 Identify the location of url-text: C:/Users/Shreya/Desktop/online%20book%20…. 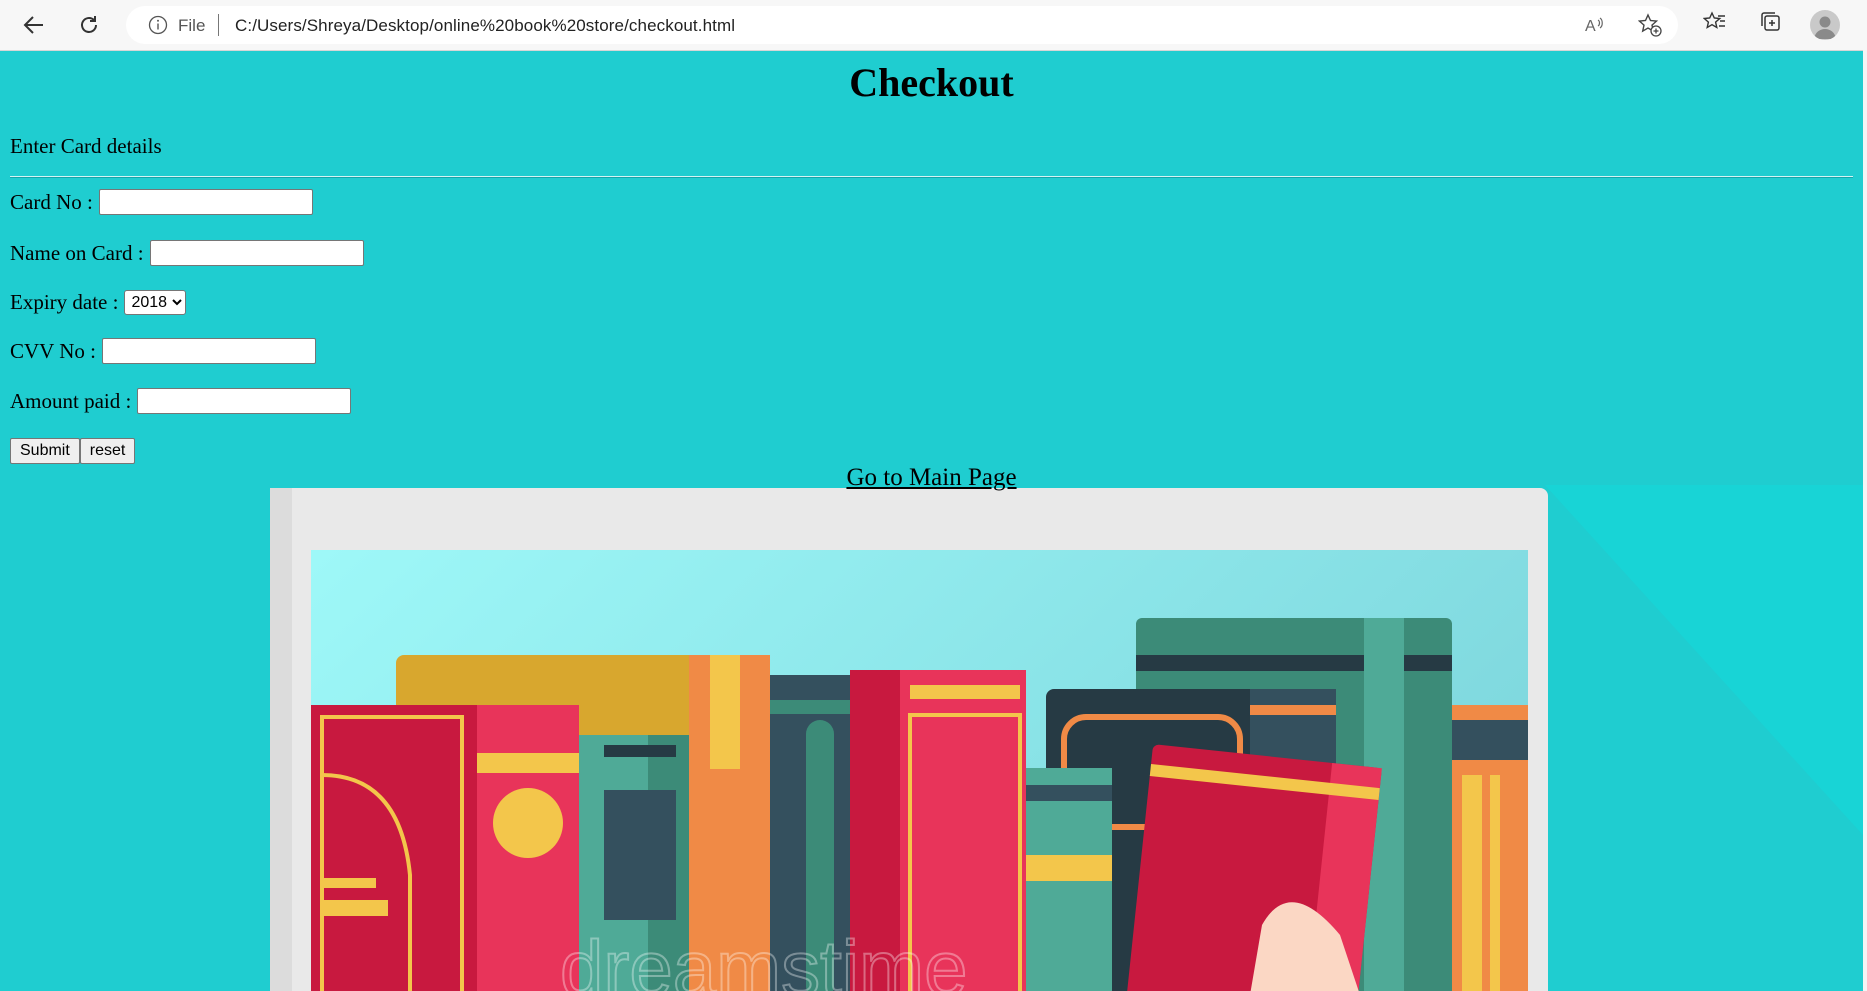
(485, 26).